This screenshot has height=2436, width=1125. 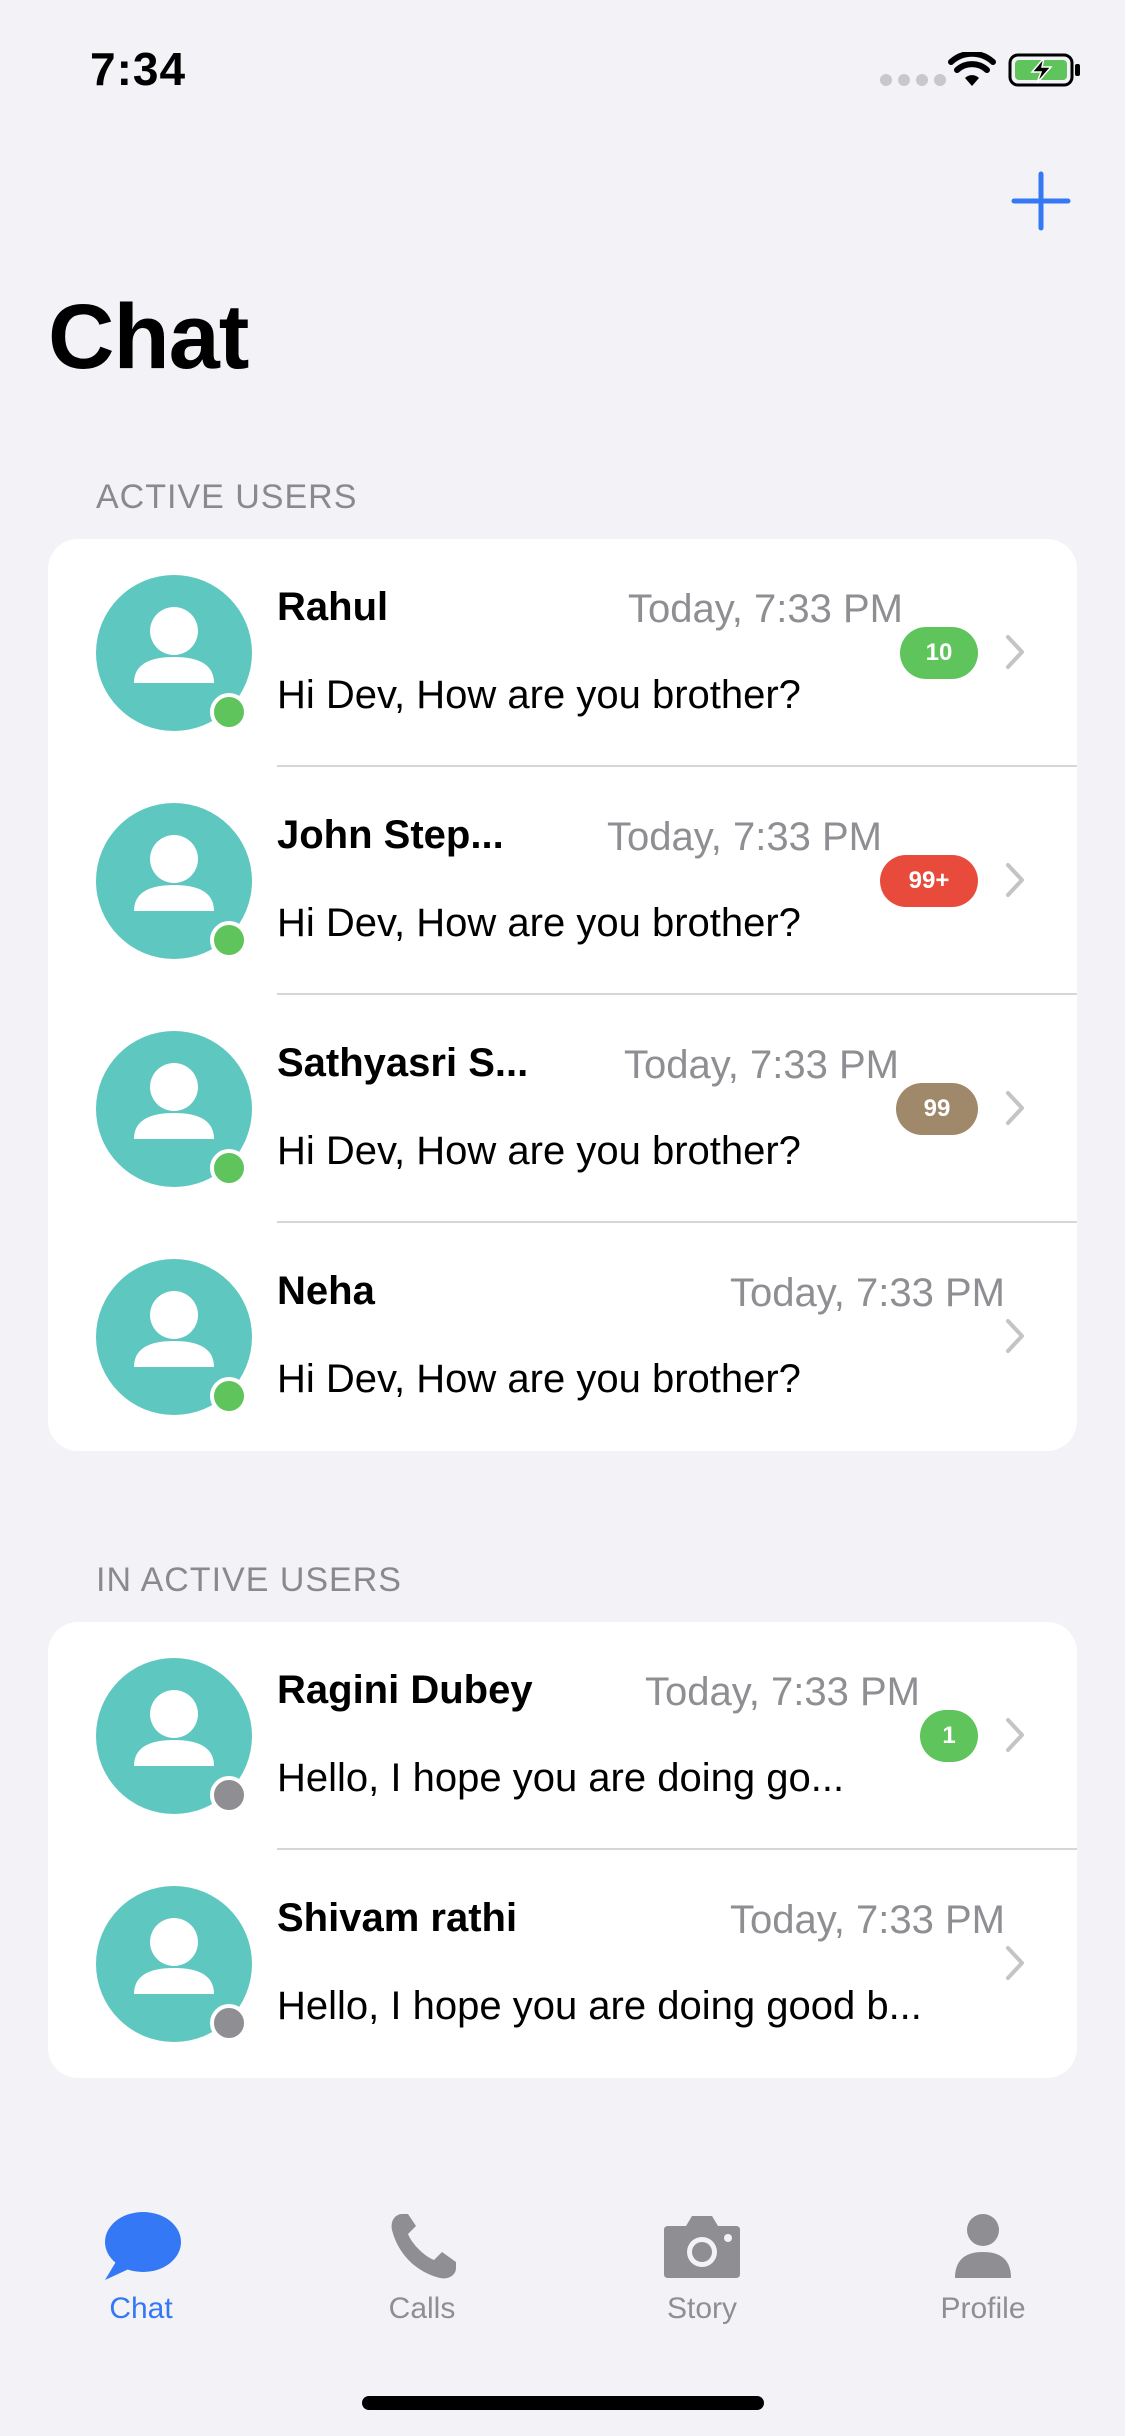 What do you see at coordinates (972, 69) in the screenshot?
I see `wifi-icon` at bounding box center [972, 69].